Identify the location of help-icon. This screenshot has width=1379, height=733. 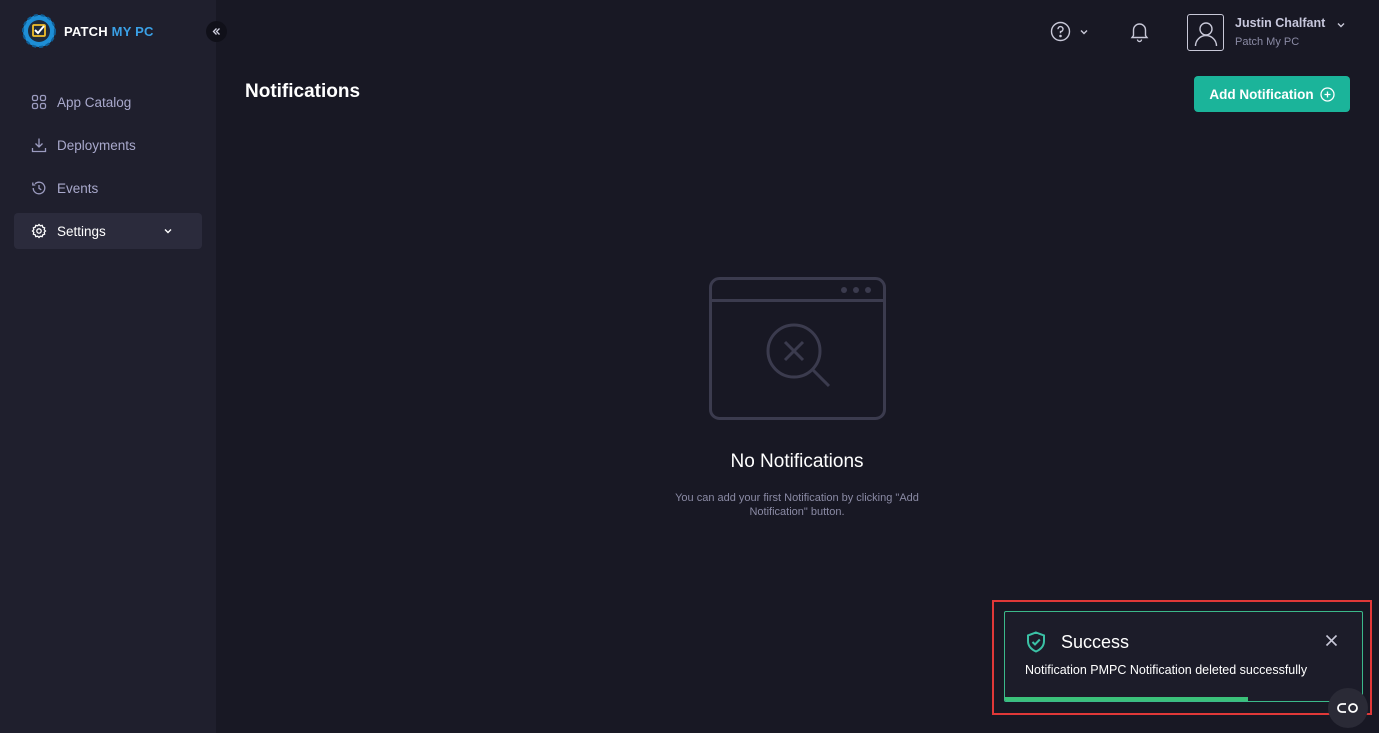
(1060, 31).